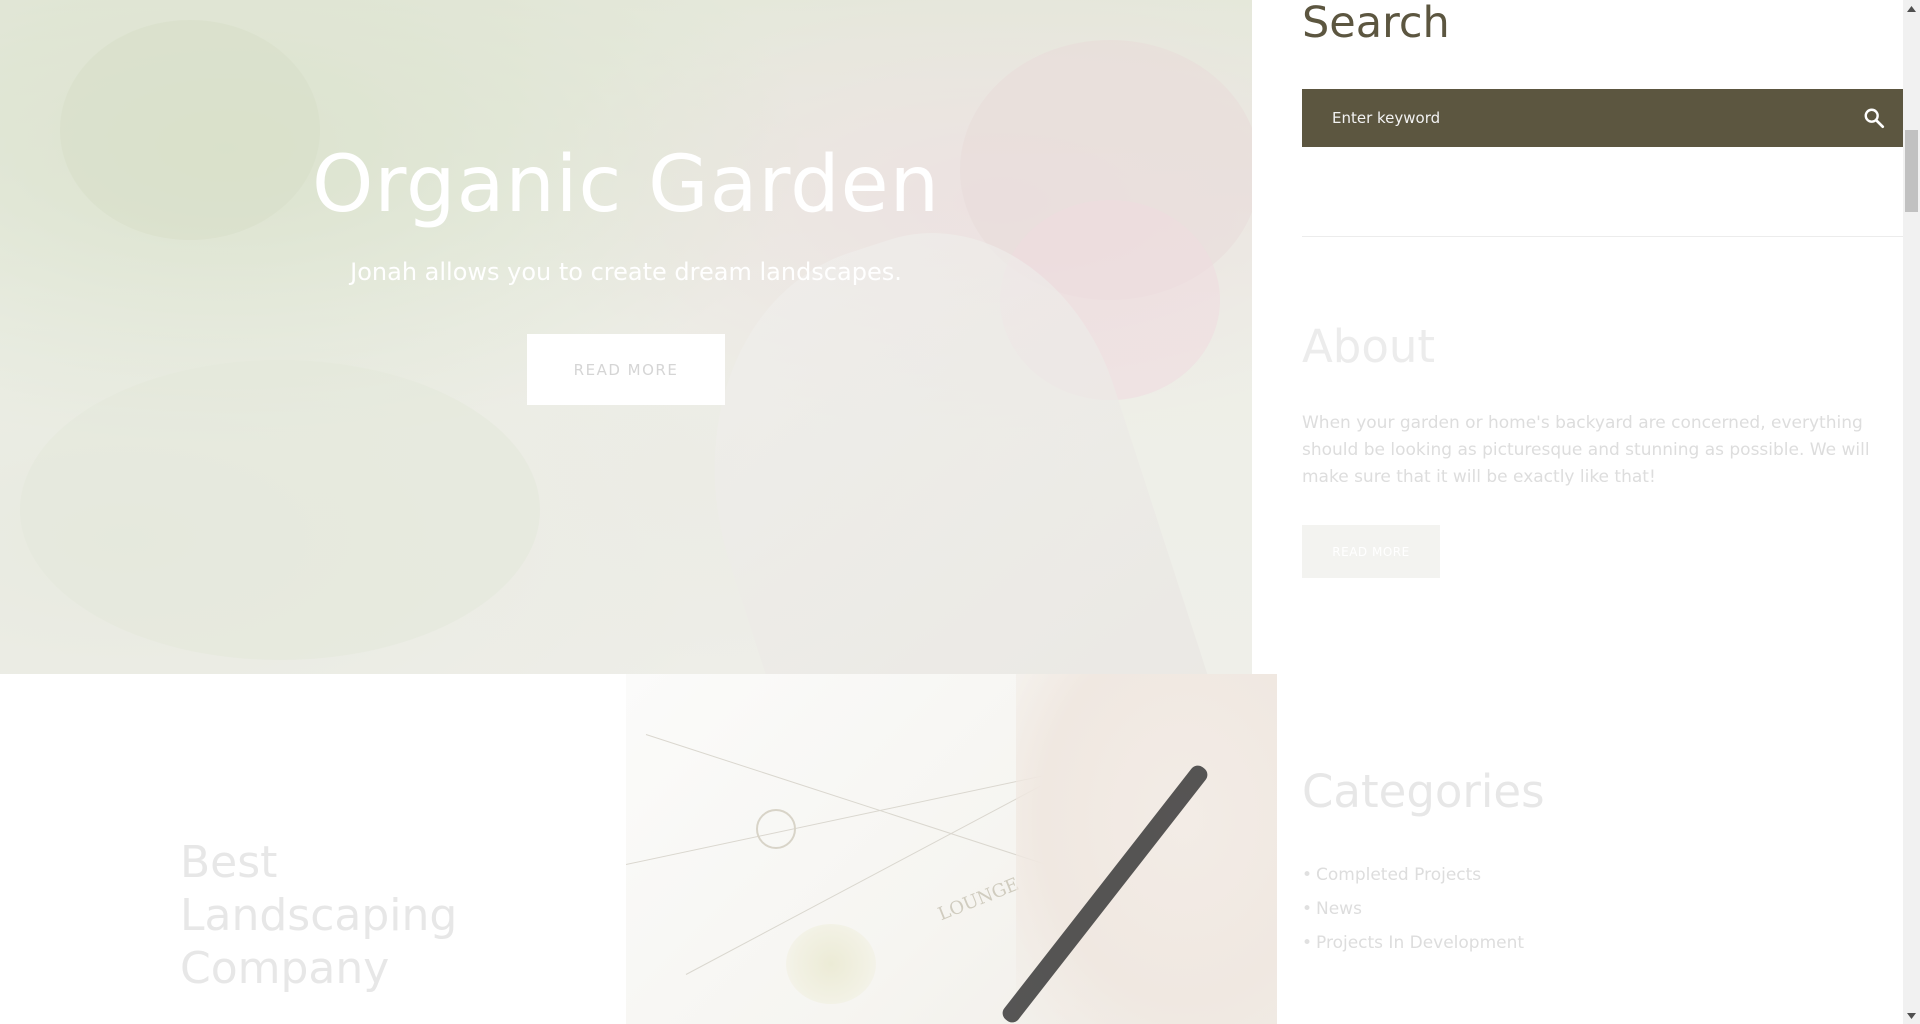 The height and width of the screenshot is (1024, 1920). I want to click on hero-title: Organic Garden, so click(626, 185).